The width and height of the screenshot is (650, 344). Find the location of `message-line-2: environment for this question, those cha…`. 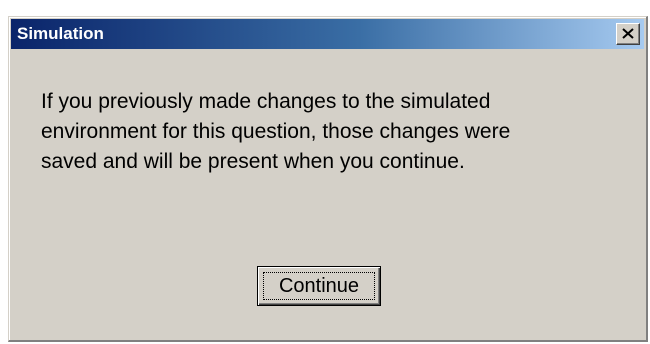

message-line-2: environment for this question, those cha… is located at coordinates (276, 131).